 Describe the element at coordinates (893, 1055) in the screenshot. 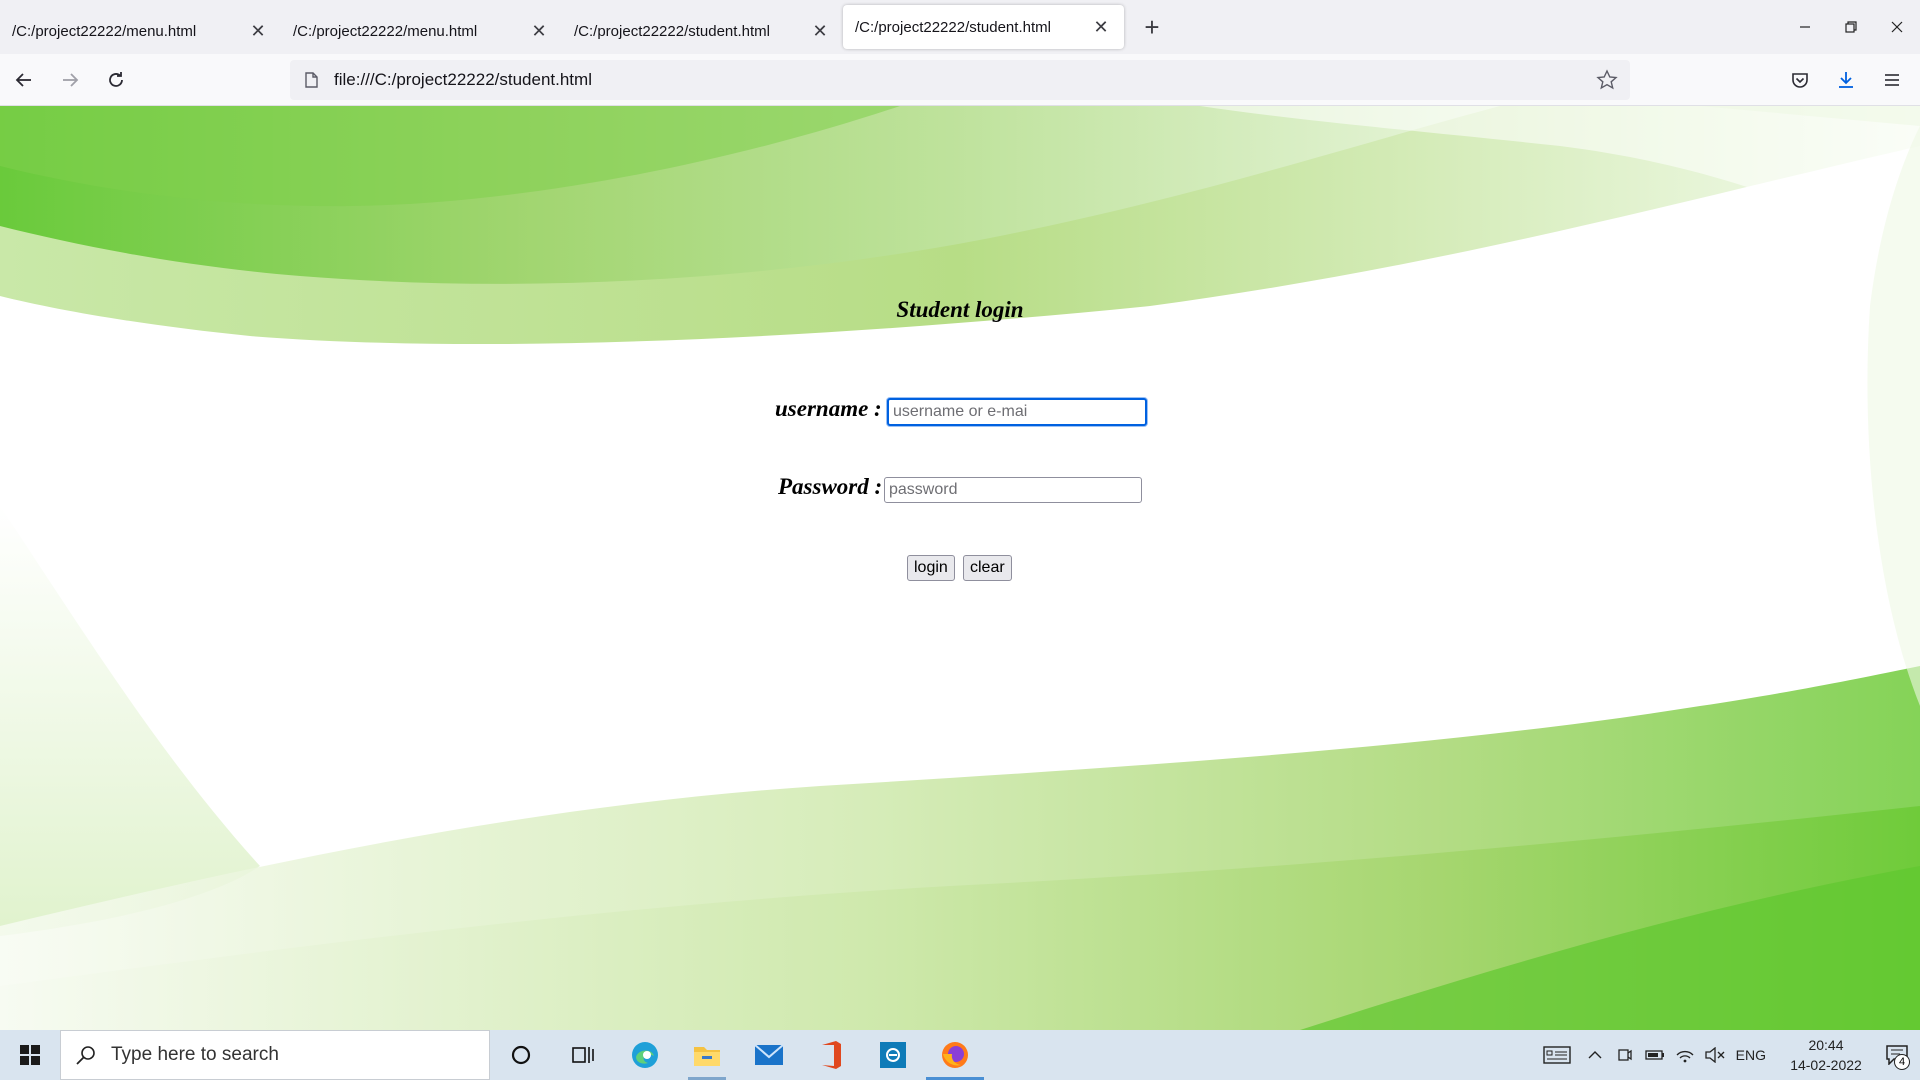

I see `app-icon` at that location.